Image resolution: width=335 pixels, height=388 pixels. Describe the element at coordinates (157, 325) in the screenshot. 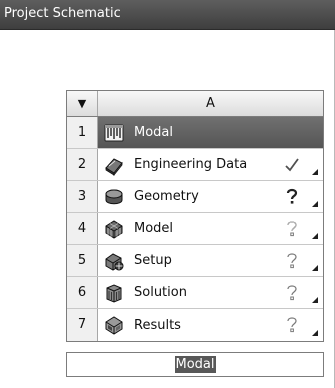

I see `system-row-label: Results` at that location.